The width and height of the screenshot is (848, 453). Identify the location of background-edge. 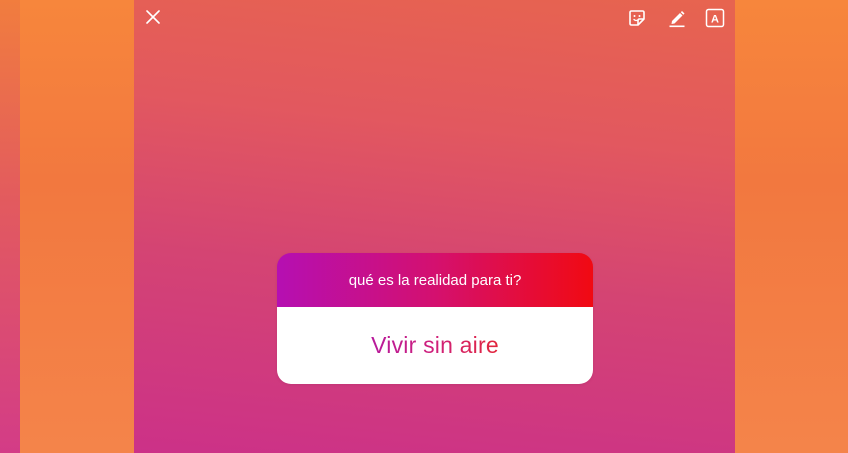
(10, 226).